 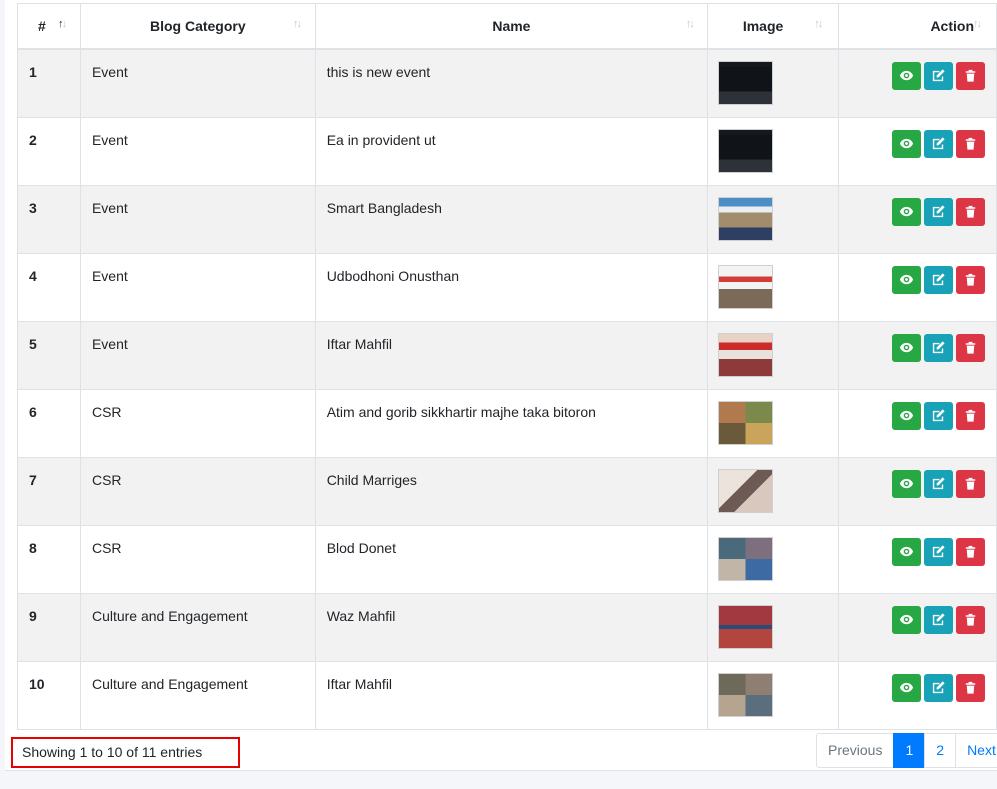 What do you see at coordinates (378, 72) in the screenshot?
I see `row-name: this is new event` at bounding box center [378, 72].